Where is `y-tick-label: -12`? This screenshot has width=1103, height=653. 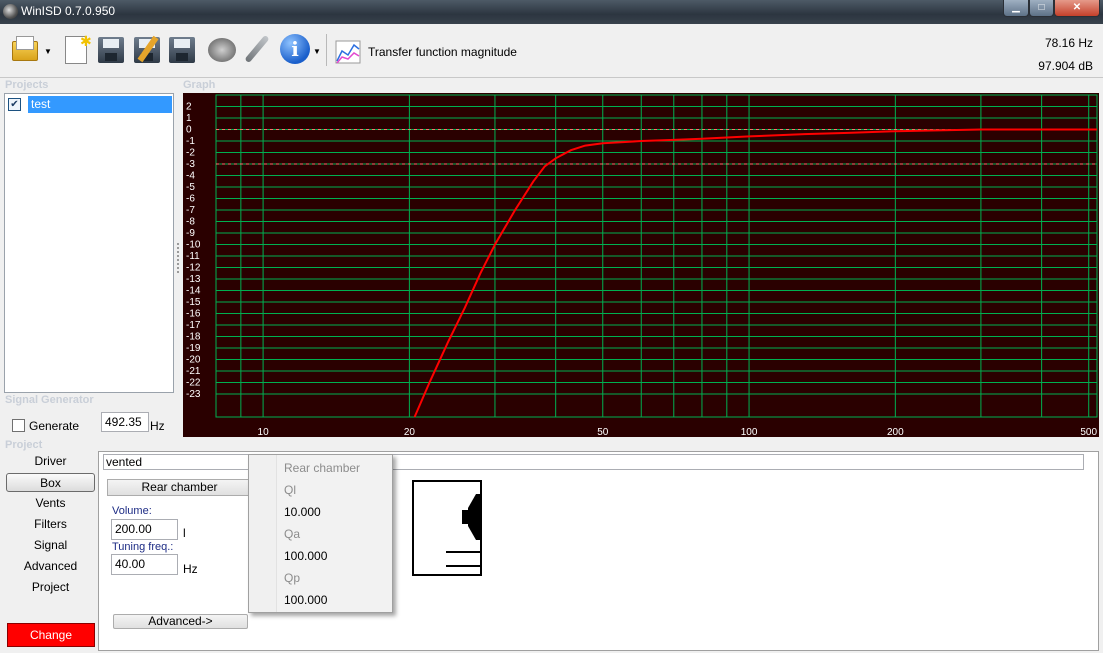
y-tick-label: -12 is located at coordinates (193, 268).